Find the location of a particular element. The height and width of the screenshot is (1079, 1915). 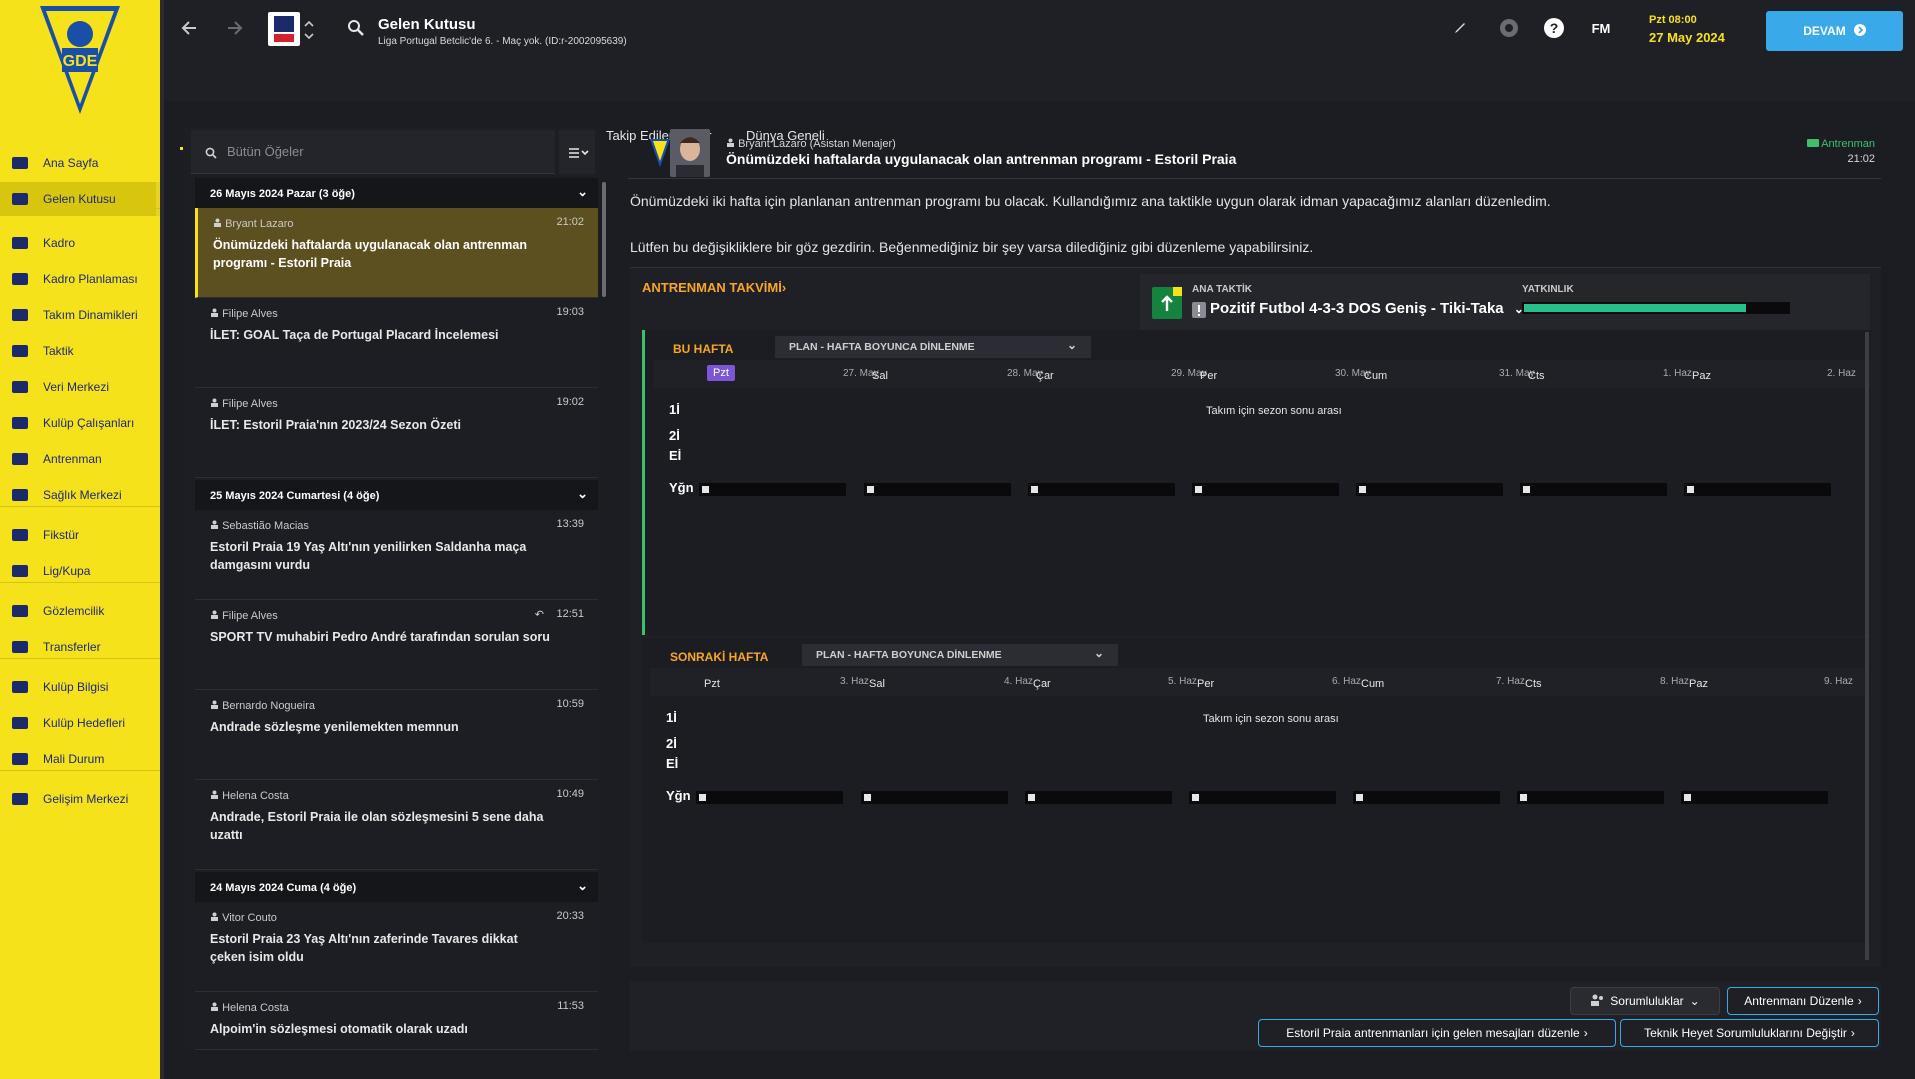

sidebar-item-label: Fikstür is located at coordinates (61, 535).